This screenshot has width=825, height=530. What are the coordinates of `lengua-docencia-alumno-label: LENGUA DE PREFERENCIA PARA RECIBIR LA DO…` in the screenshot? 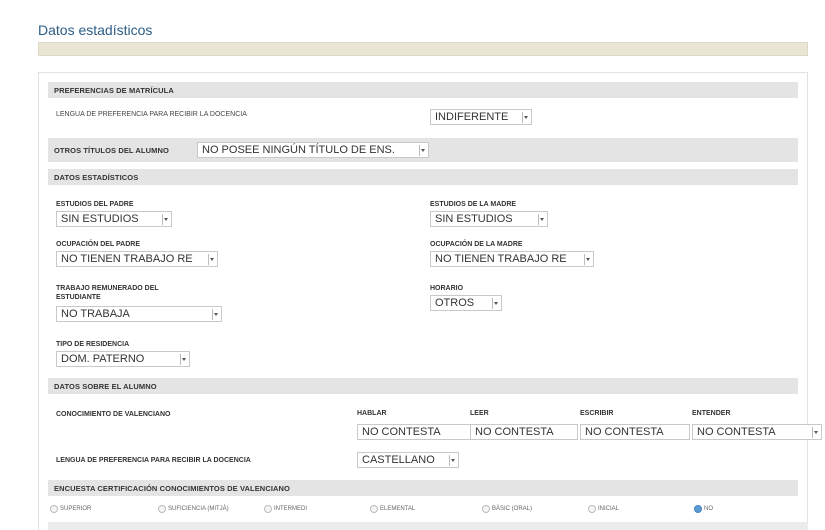 It's located at (153, 460).